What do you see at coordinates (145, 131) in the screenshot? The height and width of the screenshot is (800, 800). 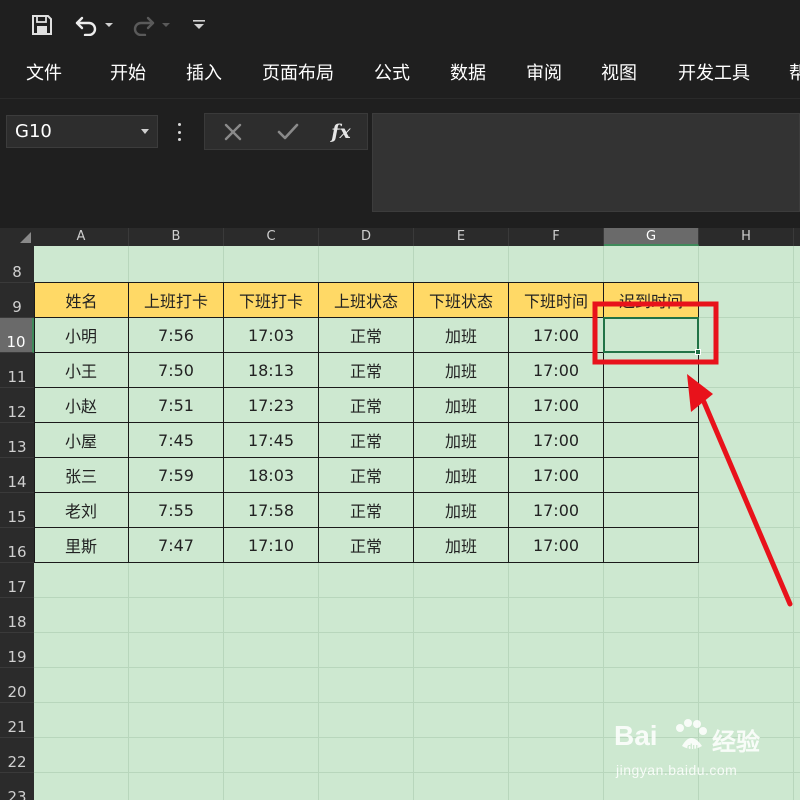 I see `name-box-dropdown-icon` at bounding box center [145, 131].